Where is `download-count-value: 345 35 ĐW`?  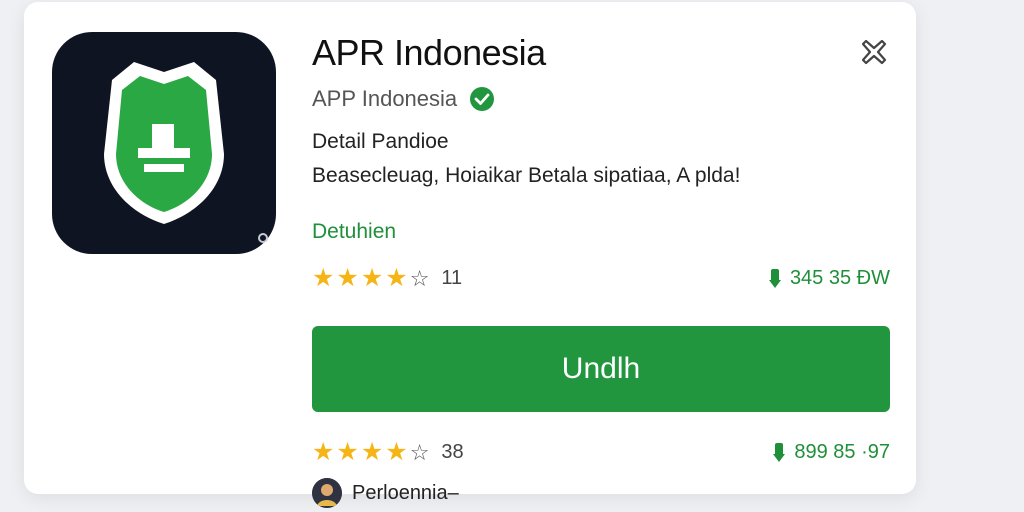 download-count-value: 345 35 ĐW is located at coordinates (839, 278).